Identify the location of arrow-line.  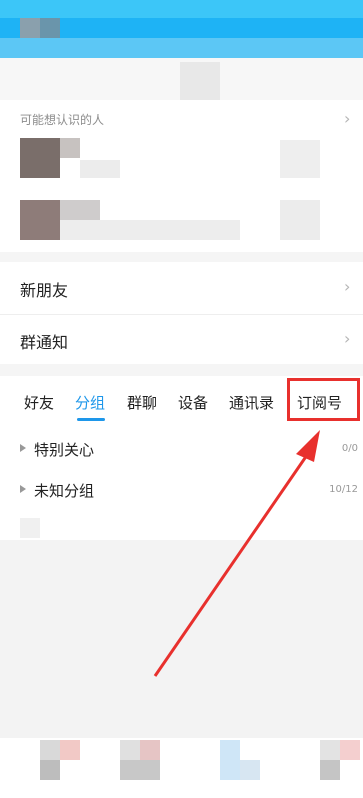
(235, 559).